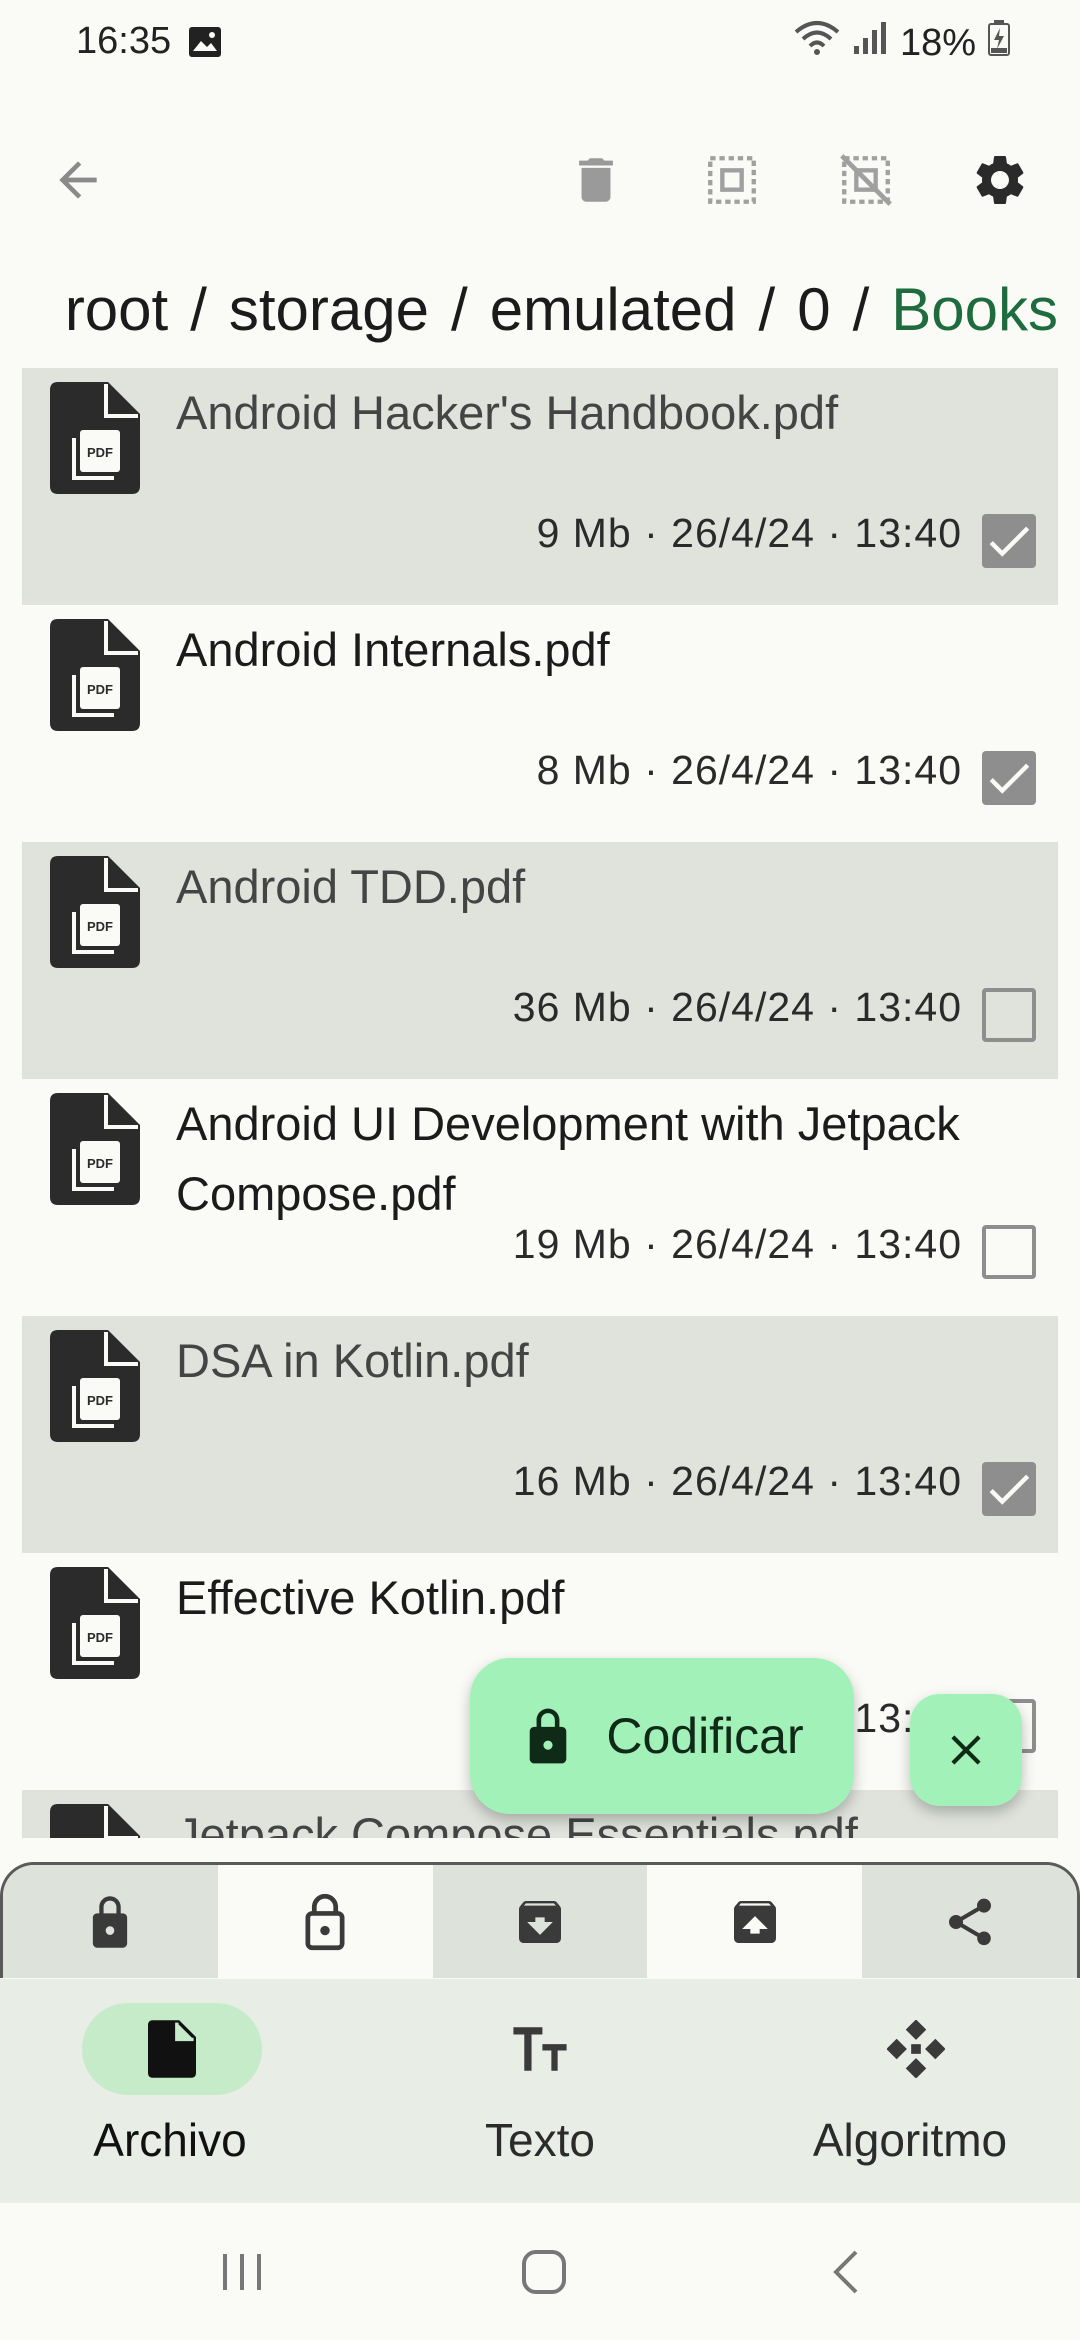 The height and width of the screenshot is (2340, 1080). I want to click on file-meta: 9 Mb · 26/4/24 · 13:40, so click(749, 533).